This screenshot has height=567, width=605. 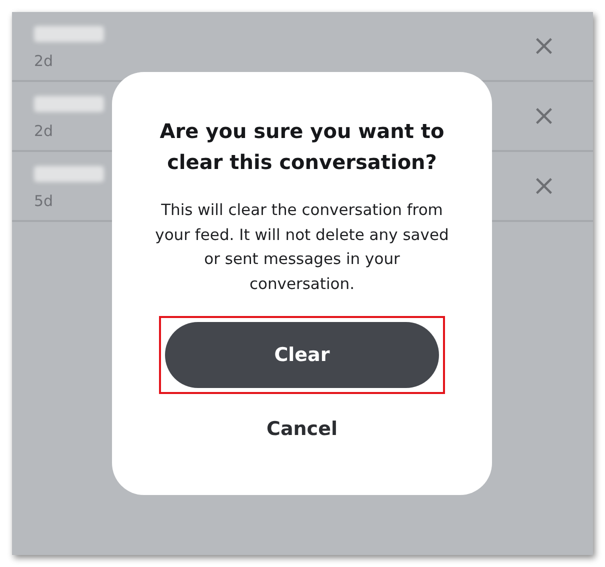 I want to click on clear-button: Clear, so click(x=302, y=355).